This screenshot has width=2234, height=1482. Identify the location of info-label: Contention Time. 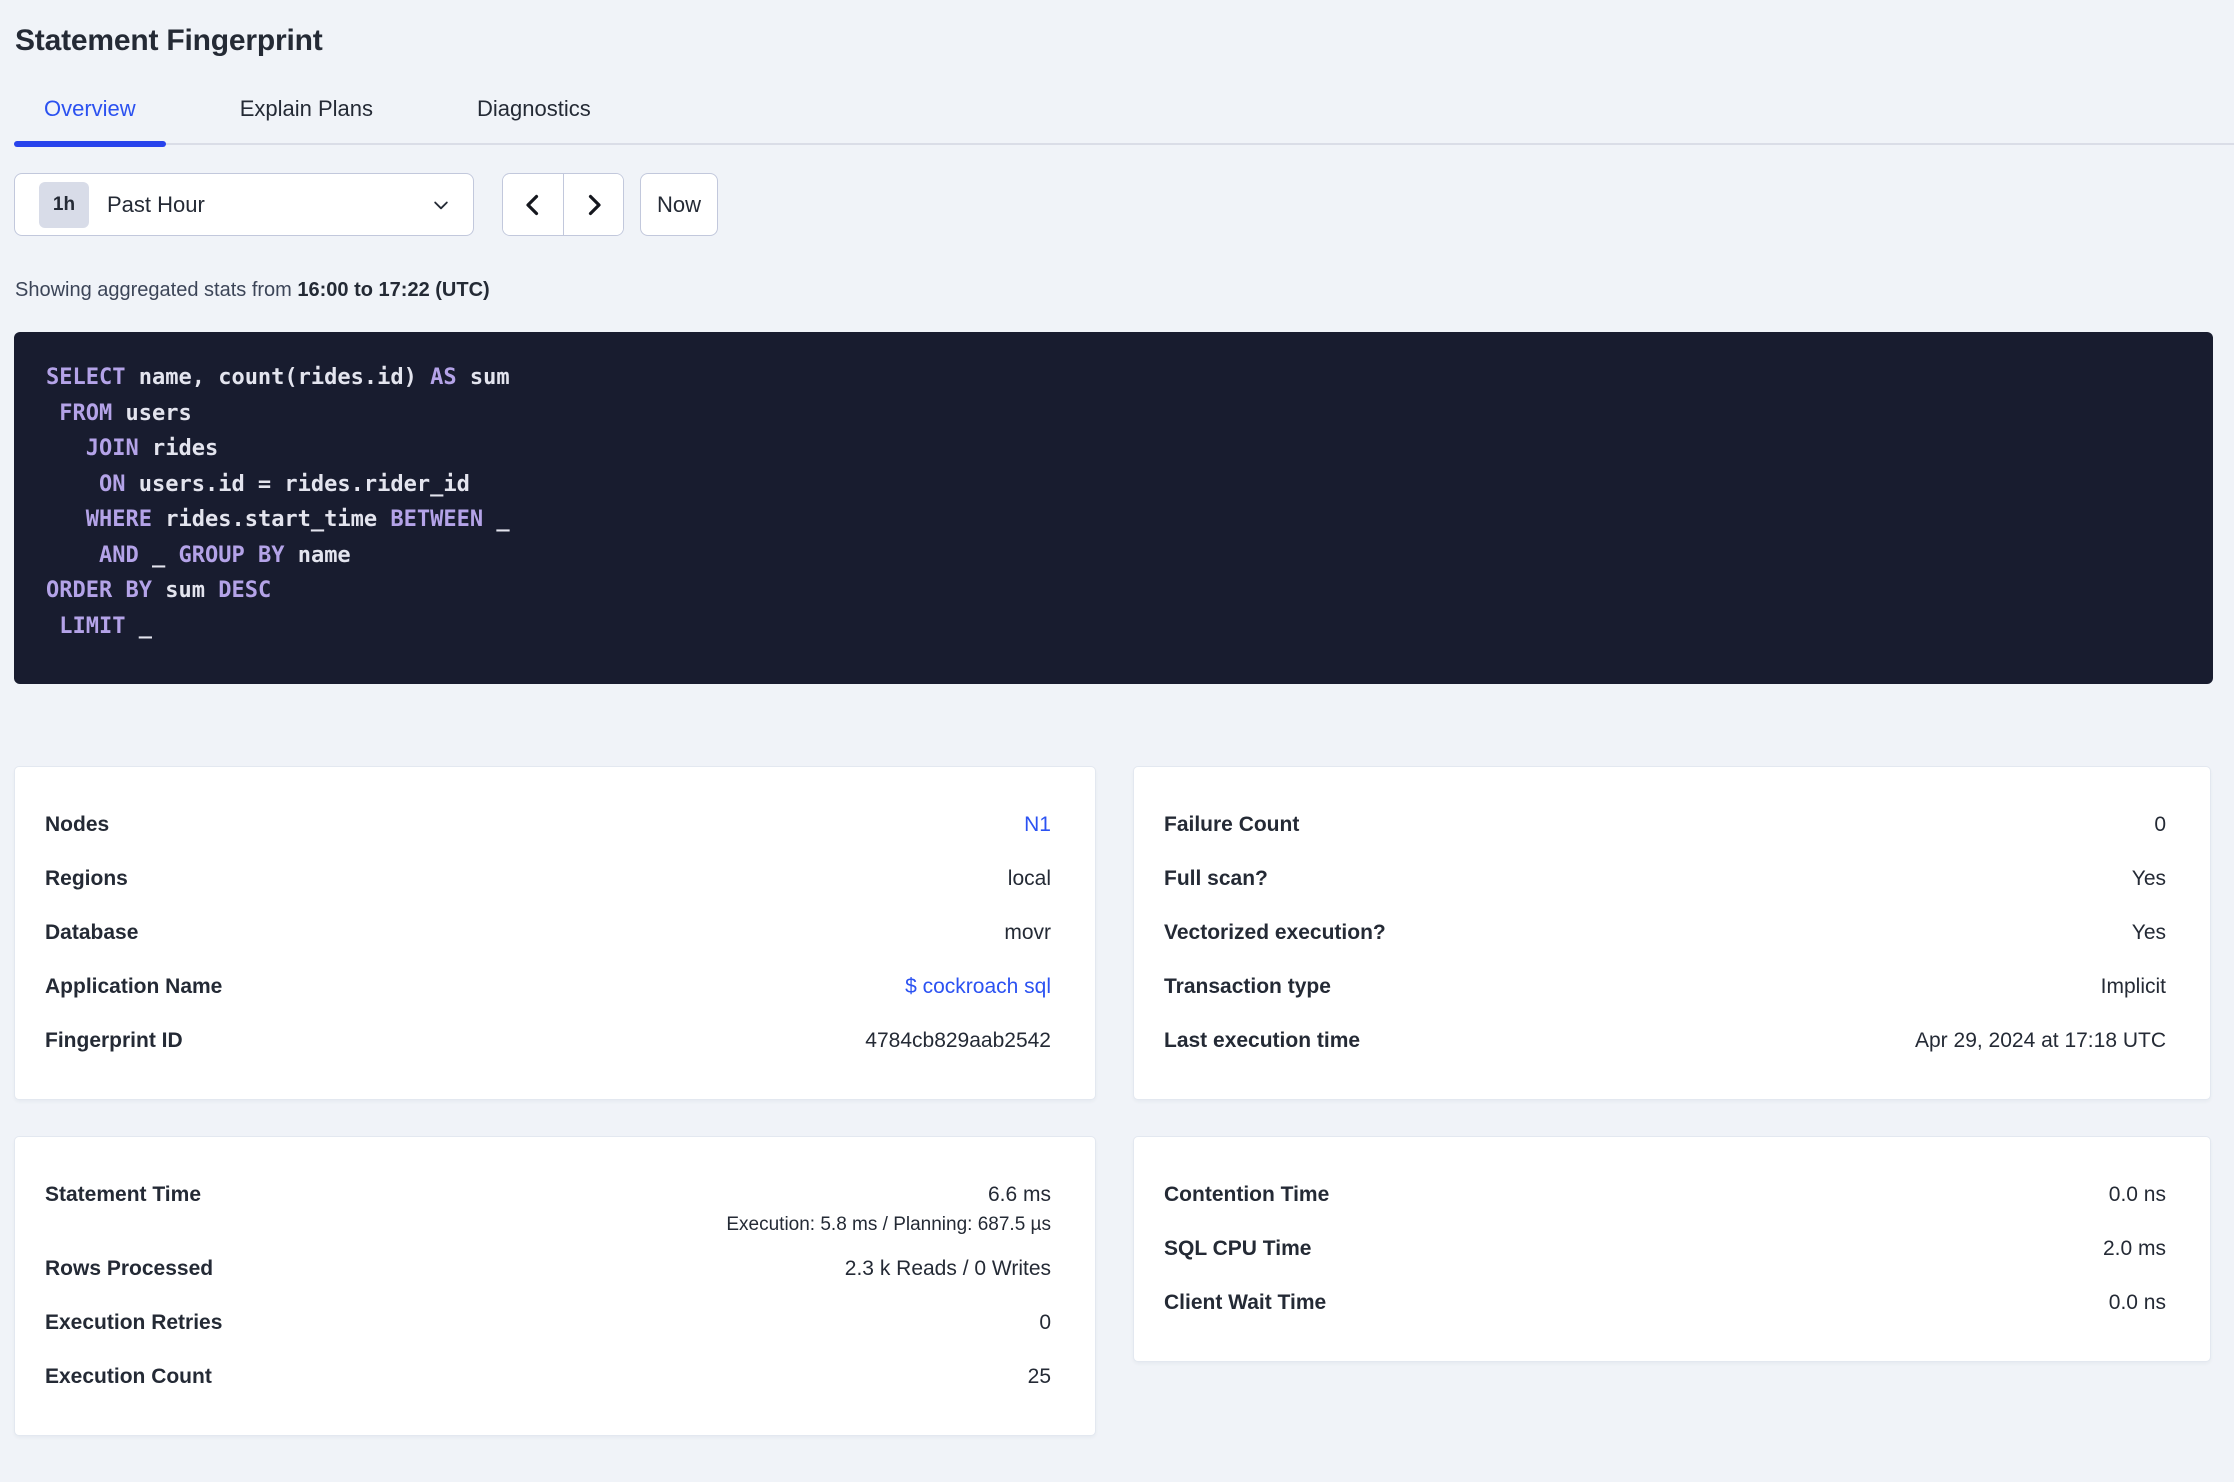
(1247, 1194).